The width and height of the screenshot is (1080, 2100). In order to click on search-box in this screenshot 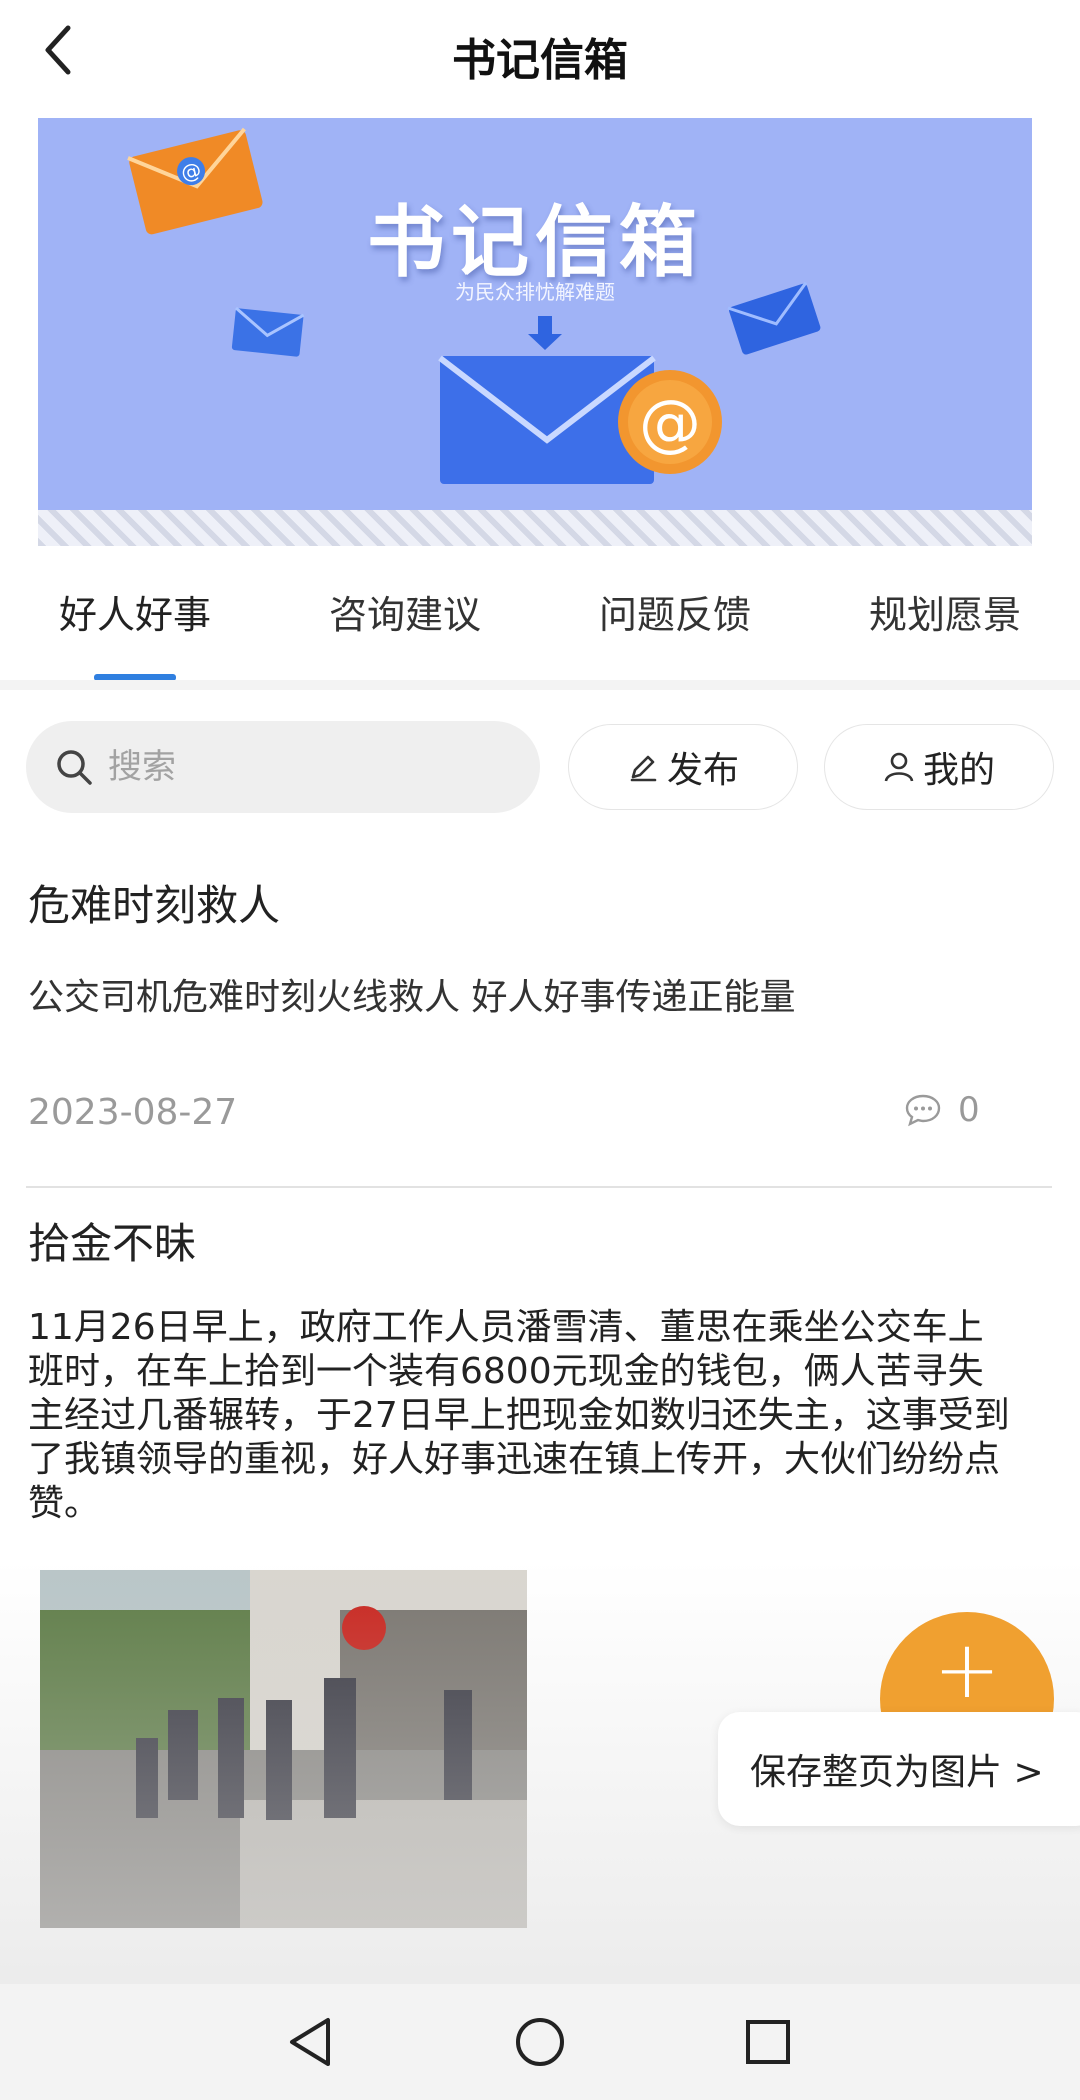, I will do `click(283, 767)`.